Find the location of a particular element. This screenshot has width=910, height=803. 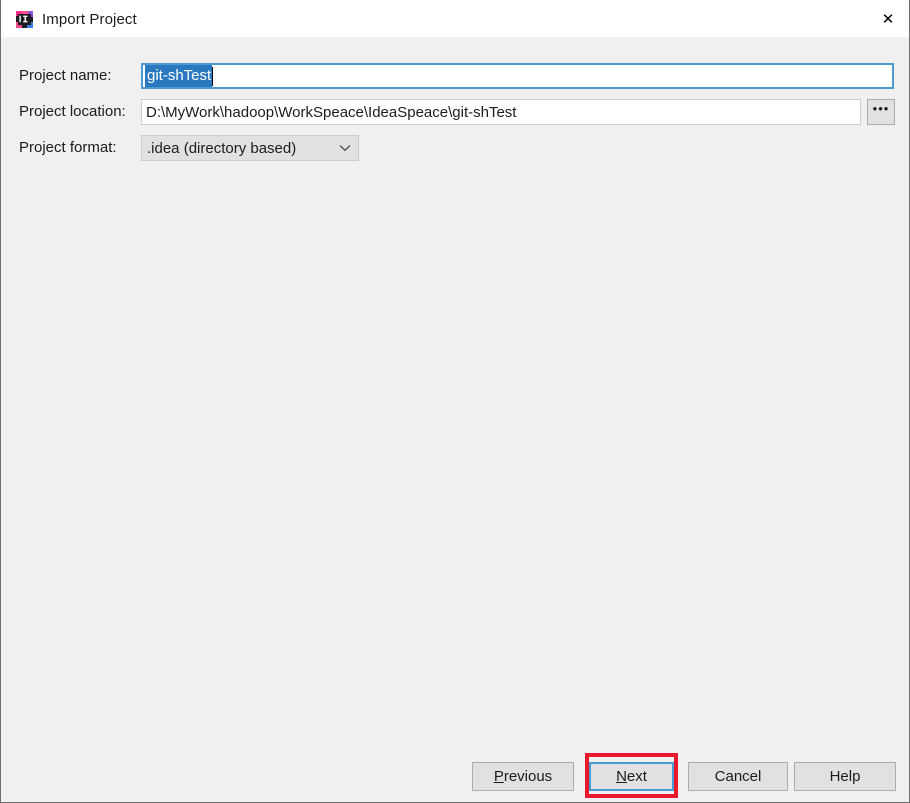

cancel-button: Cancel is located at coordinates (738, 776).